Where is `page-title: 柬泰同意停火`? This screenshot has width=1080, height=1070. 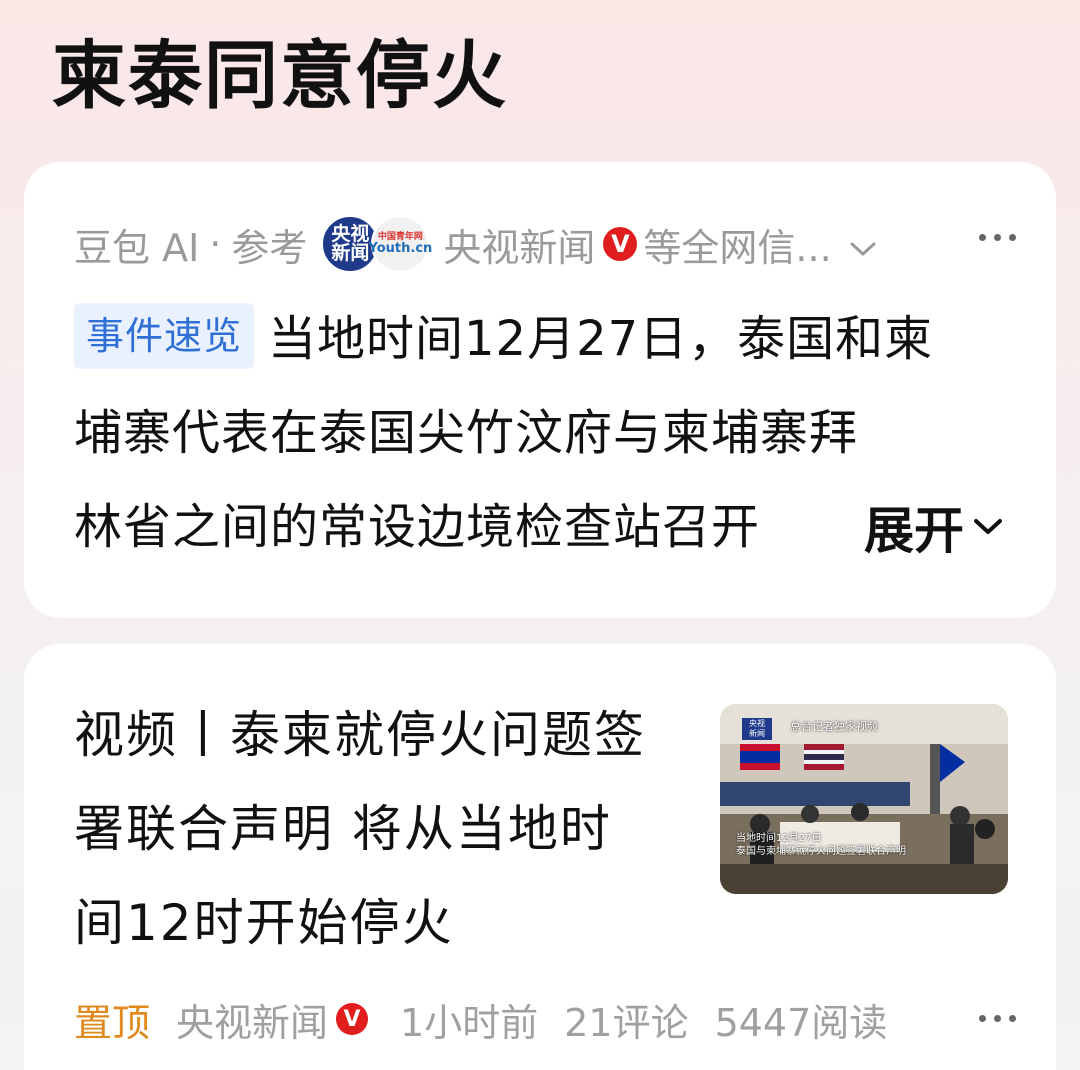
page-title: 柬泰同意停火 is located at coordinates (280, 76).